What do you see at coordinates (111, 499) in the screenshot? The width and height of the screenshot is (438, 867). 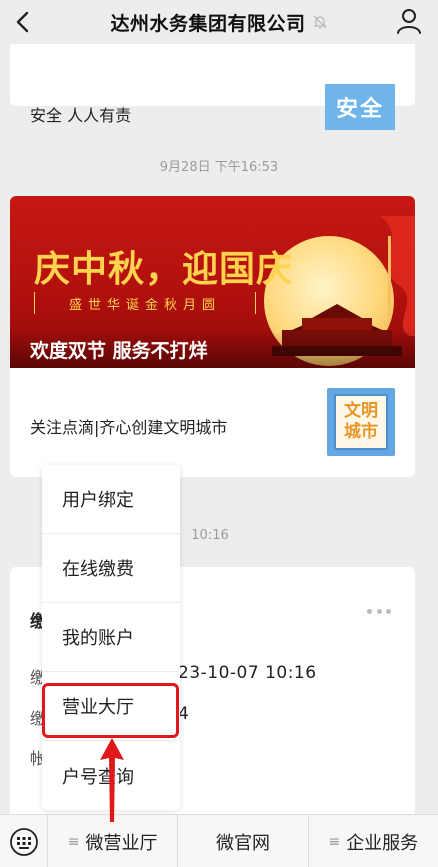 I see `menu-item-bind-user: 用户绑定` at bounding box center [111, 499].